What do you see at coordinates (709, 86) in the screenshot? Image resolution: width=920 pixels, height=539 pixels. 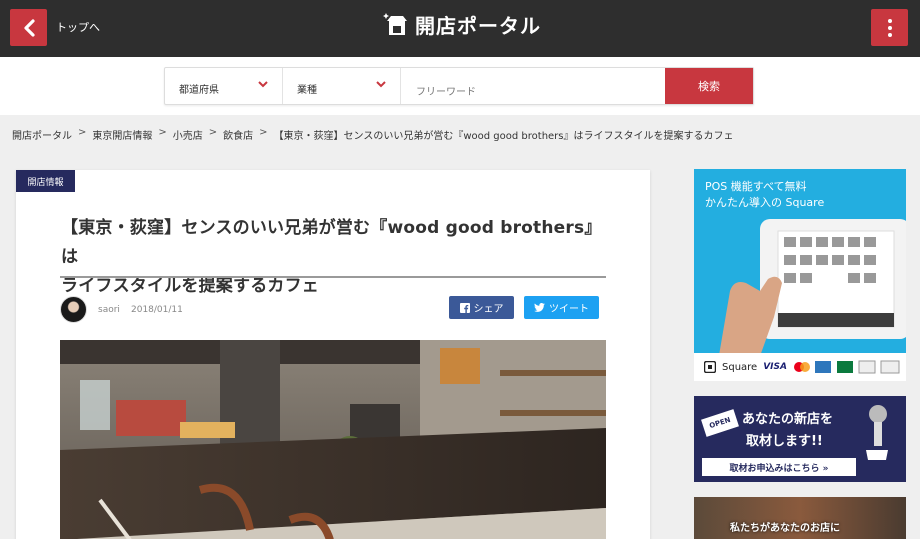 I see `search-button: 検索` at bounding box center [709, 86].